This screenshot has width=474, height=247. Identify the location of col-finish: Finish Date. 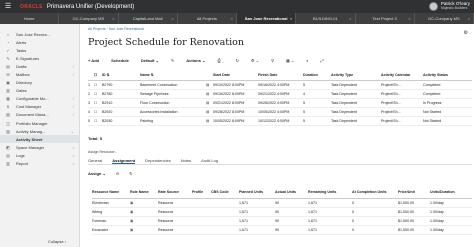
(280, 75).